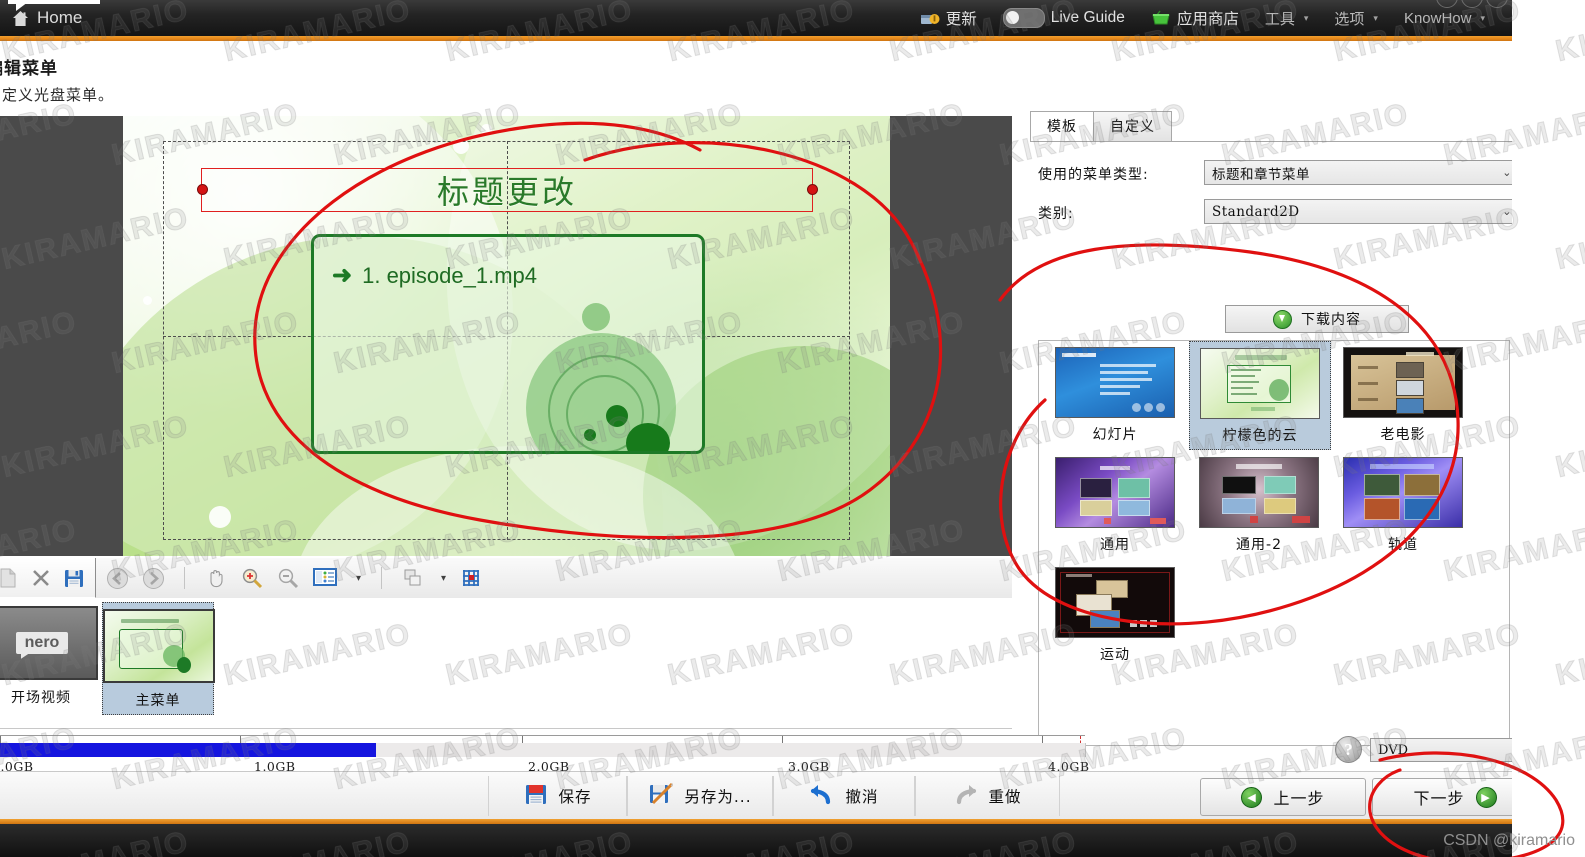 The width and height of the screenshot is (1585, 857). Describe the element at coordinates (1115, 435) in the screenshot. I see `template-label: 幻灯片` at that location.